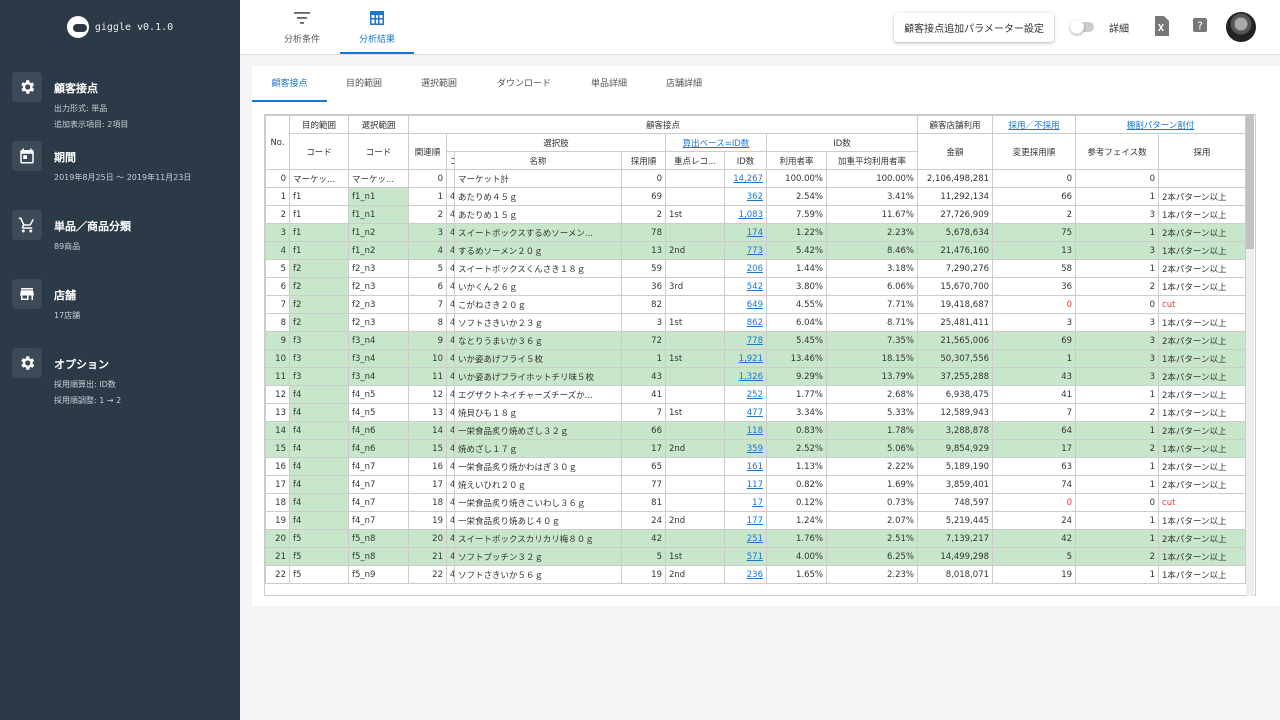 Image resolution: width=1280 pixels, height=720 pixels. I want to click on id-count-link: 773, so click(745, 250).